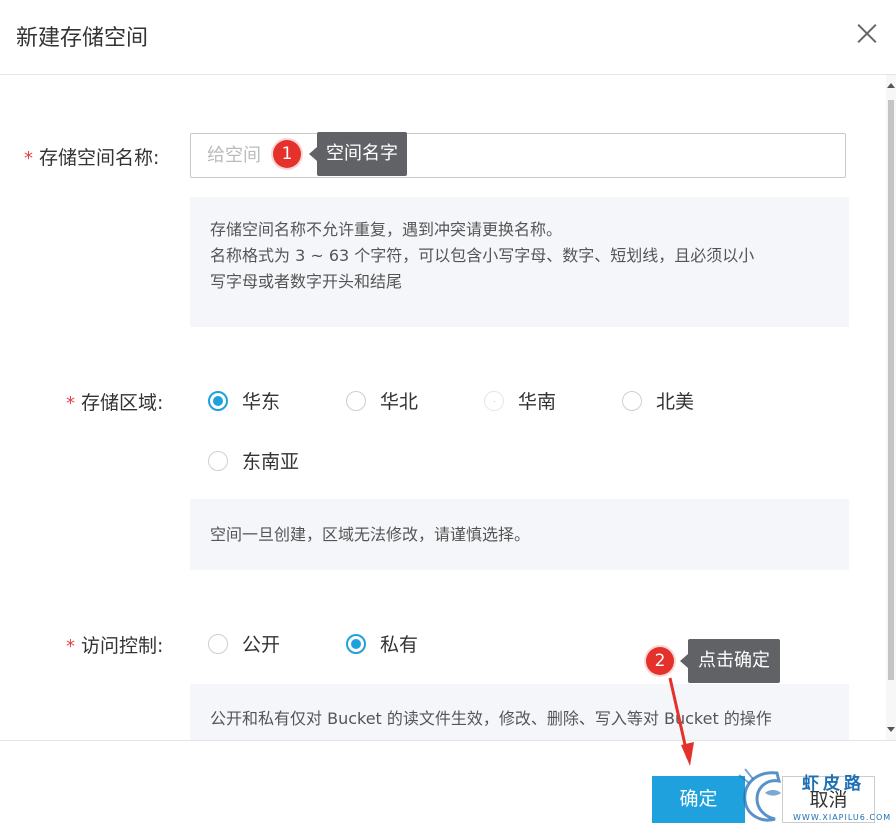 This screenshot has width=896, height=833. Describe the element at coordinates (448, 37) in the screenshot. I see `dialog-header: 新建存储空间` at that location.